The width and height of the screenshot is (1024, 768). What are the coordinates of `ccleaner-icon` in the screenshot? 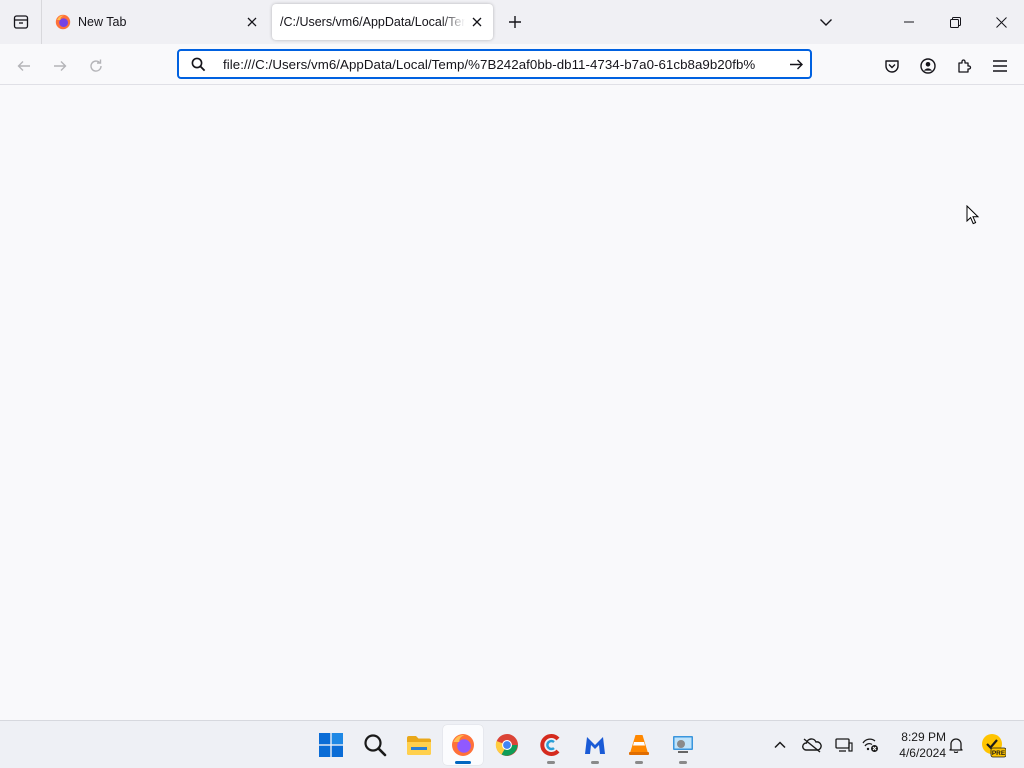 It's located at (550, 745).